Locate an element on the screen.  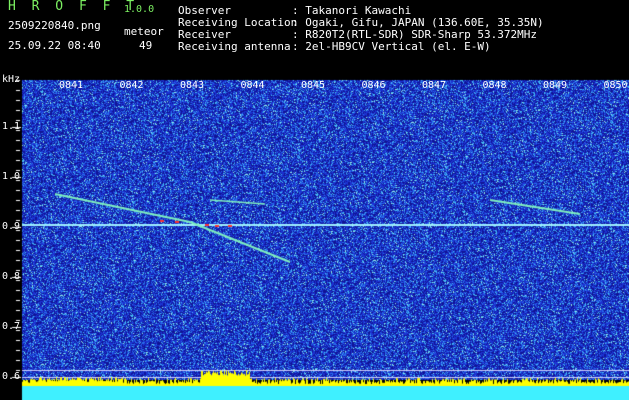
y-tick-label: 0.8 is located at coordinates (11, 276).